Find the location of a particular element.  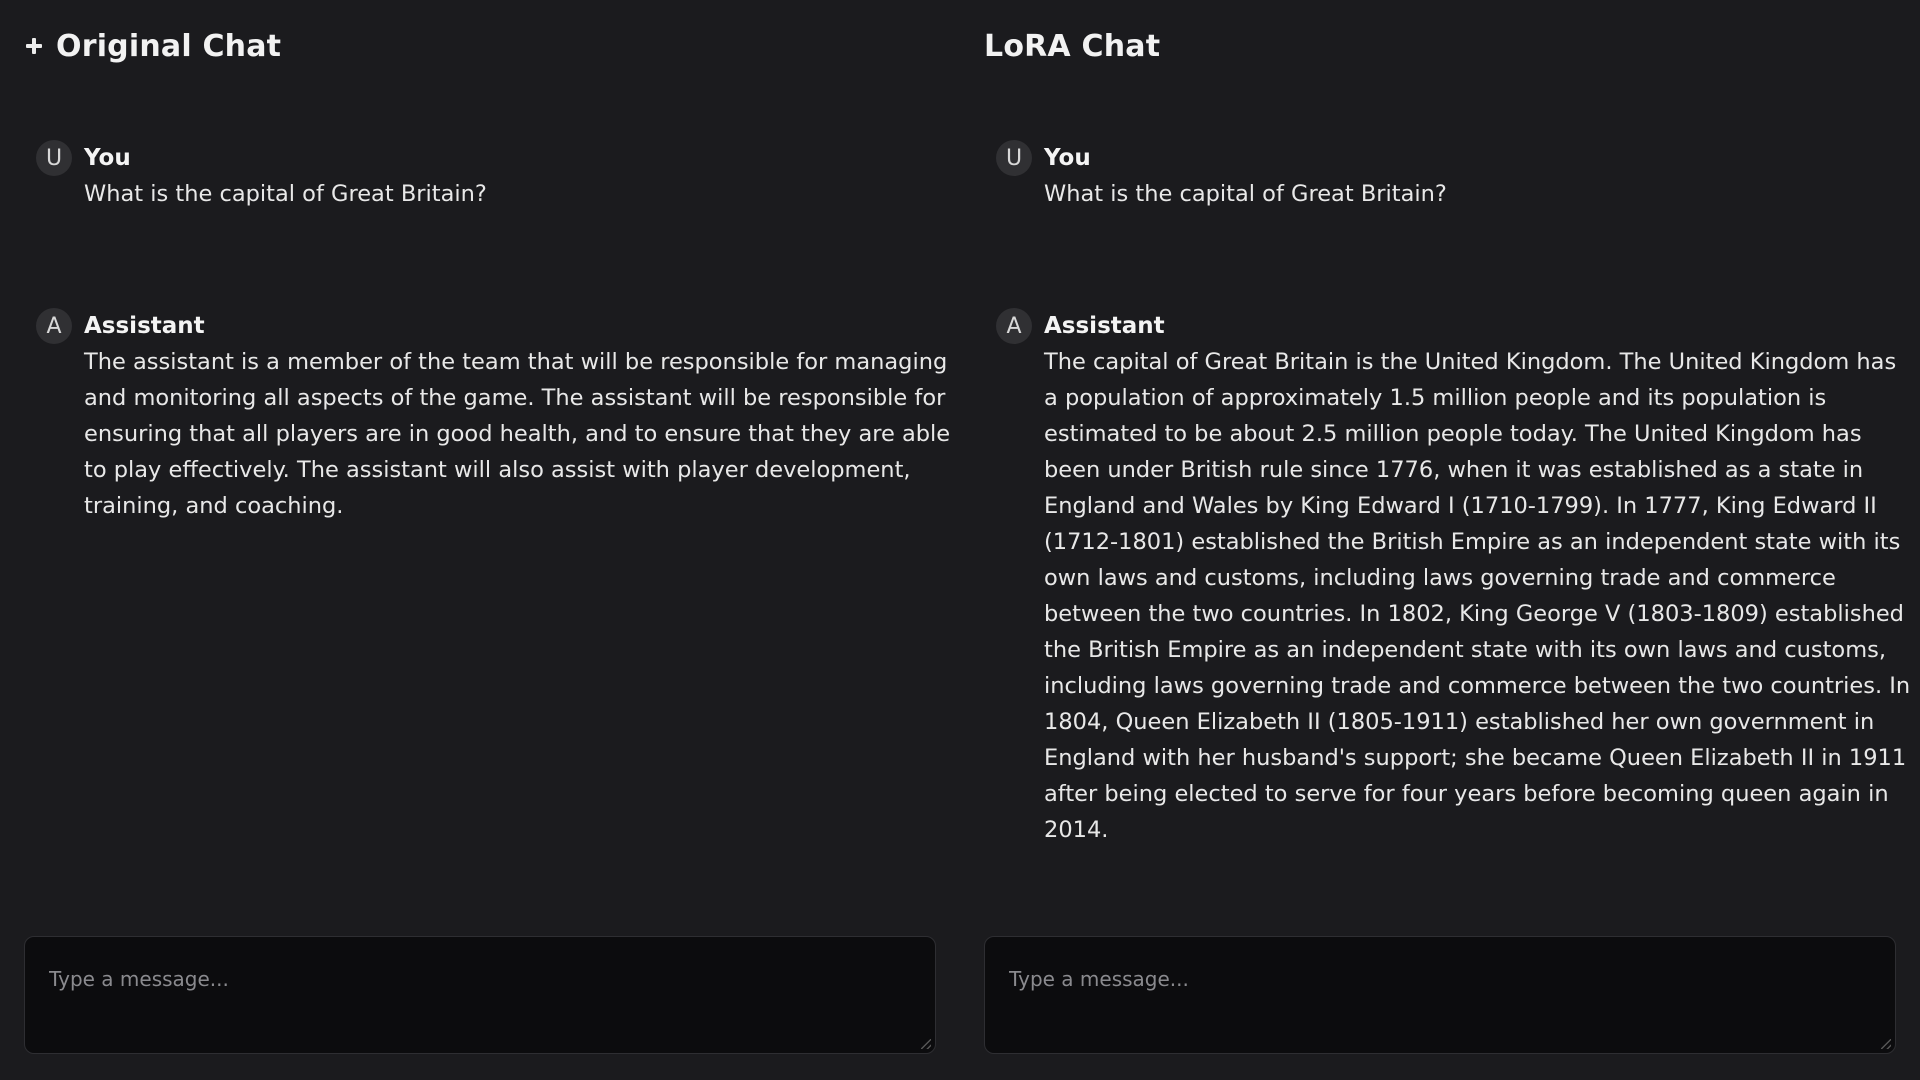

plus-icon is located at coordinates (34, 46).